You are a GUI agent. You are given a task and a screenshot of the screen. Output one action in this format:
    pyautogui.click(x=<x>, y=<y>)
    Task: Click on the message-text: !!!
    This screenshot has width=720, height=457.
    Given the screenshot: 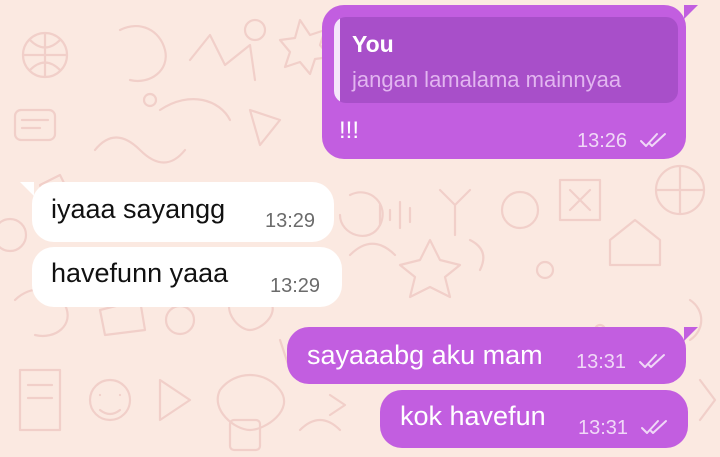 What is the action you would take?
    pyautogui.click(x=349, y=130)
    